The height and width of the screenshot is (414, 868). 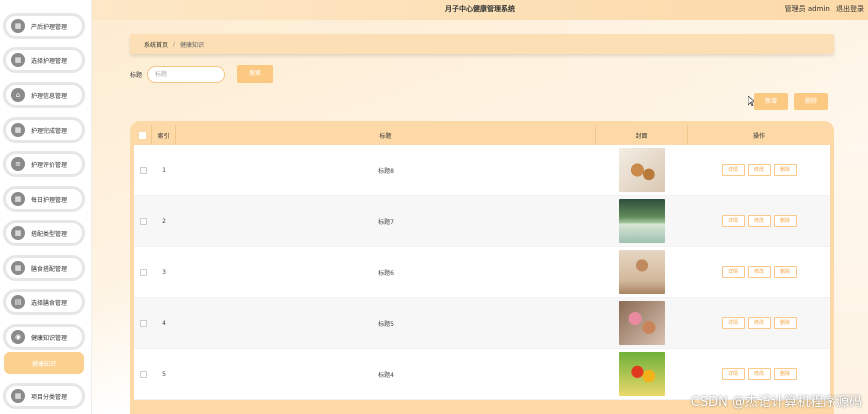 What do you see at coordinates (136, 75) in the screenshot?
I see `search-label: 标题` at bounding box center [136, 75].